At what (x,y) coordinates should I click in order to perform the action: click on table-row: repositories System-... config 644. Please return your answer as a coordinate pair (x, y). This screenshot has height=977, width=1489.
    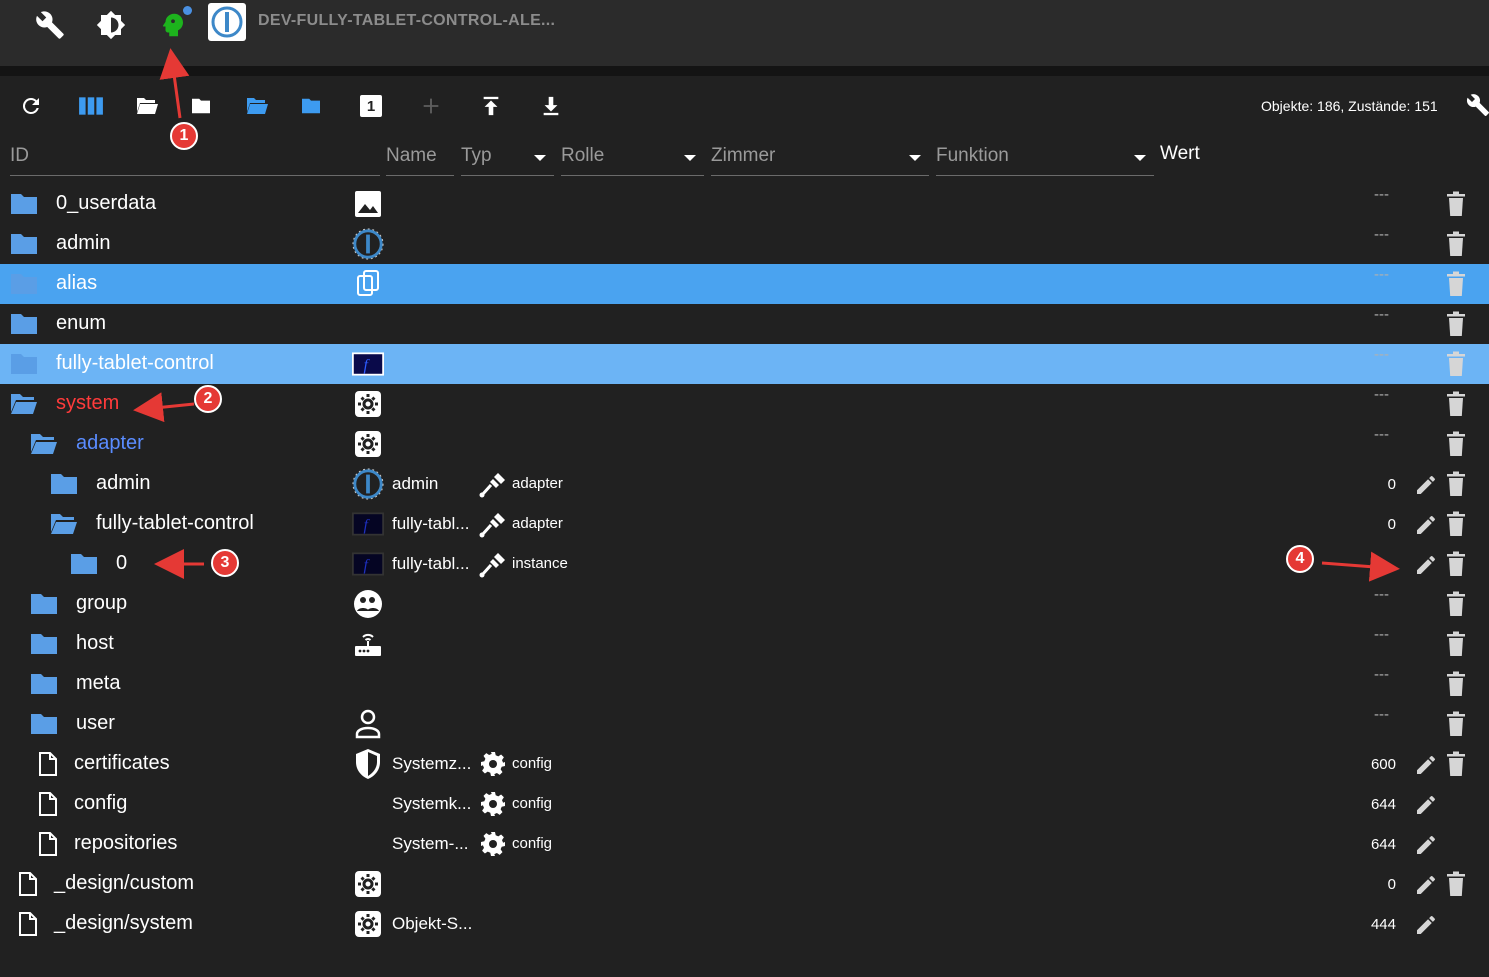
    Looking at the image, I should click on (744, 844).